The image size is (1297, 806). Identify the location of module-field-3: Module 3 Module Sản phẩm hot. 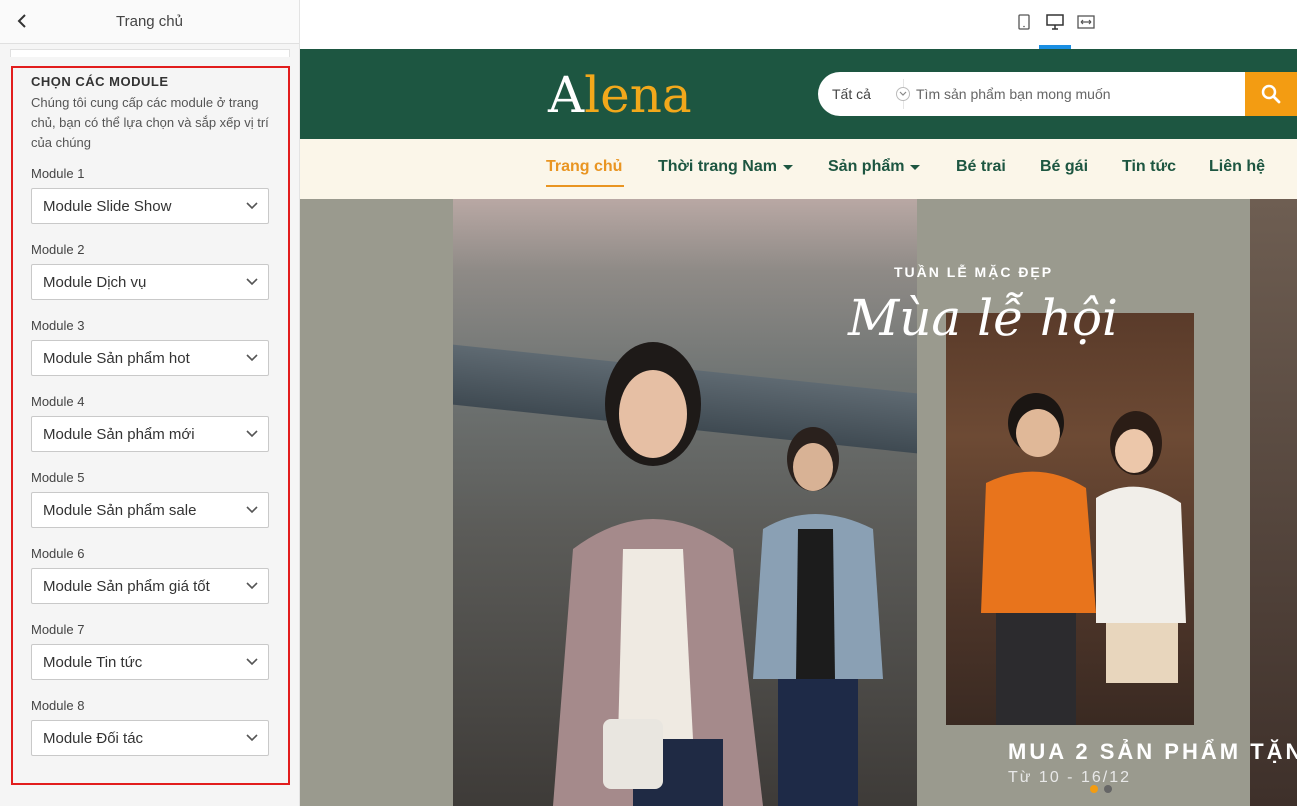
(150, 355).